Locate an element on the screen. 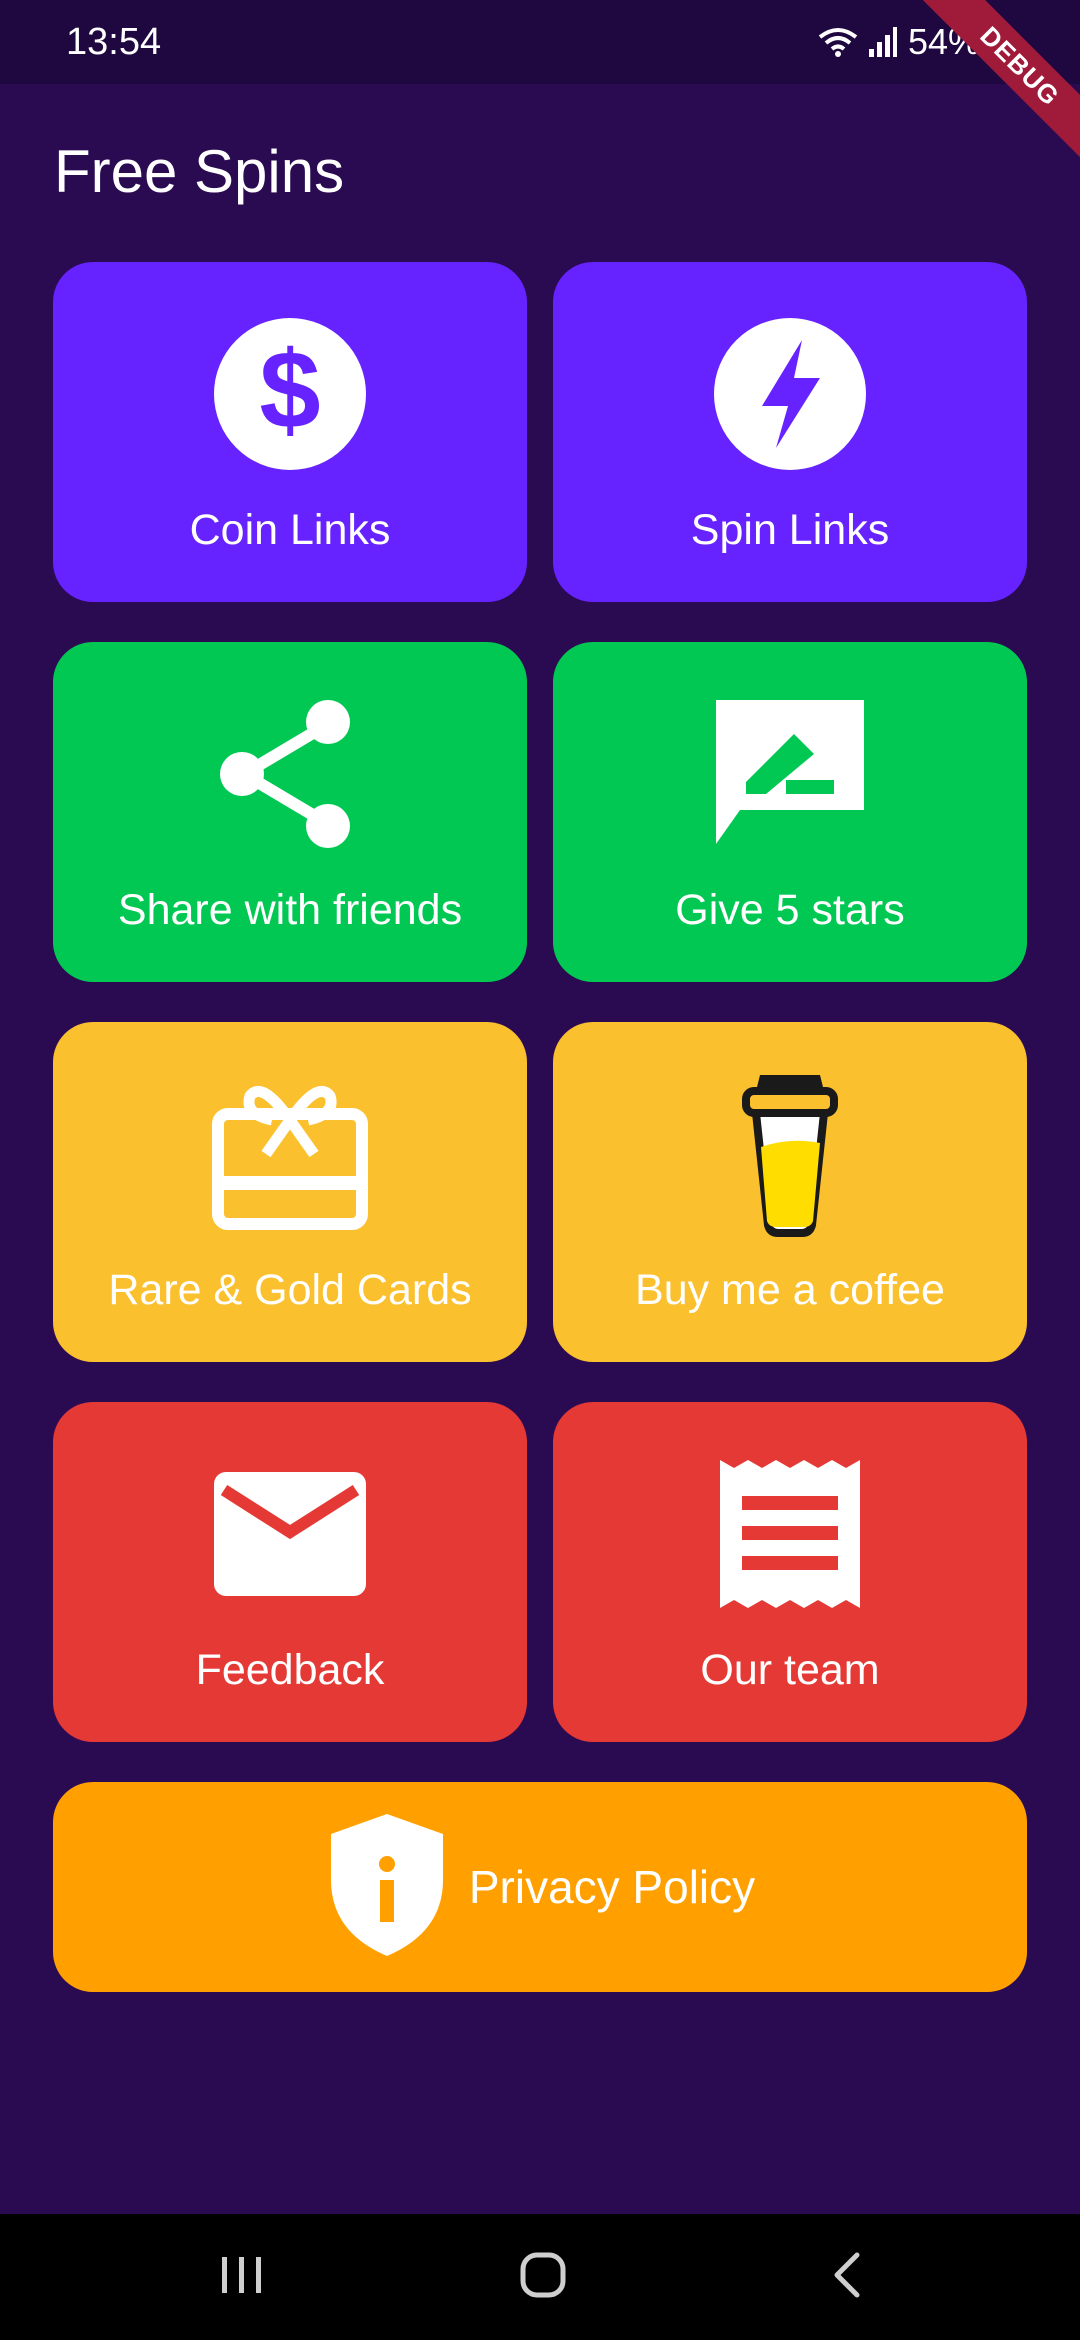  share-with-friends-button: Share with friends is located at coordinates (290, 812).